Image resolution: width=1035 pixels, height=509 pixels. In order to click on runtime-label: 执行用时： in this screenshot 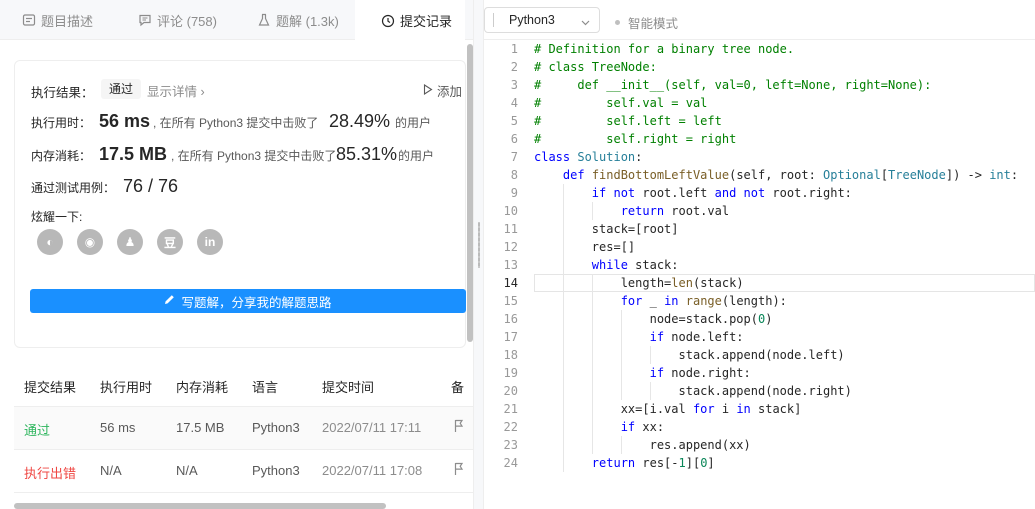, I will do `click(61, 123)`.